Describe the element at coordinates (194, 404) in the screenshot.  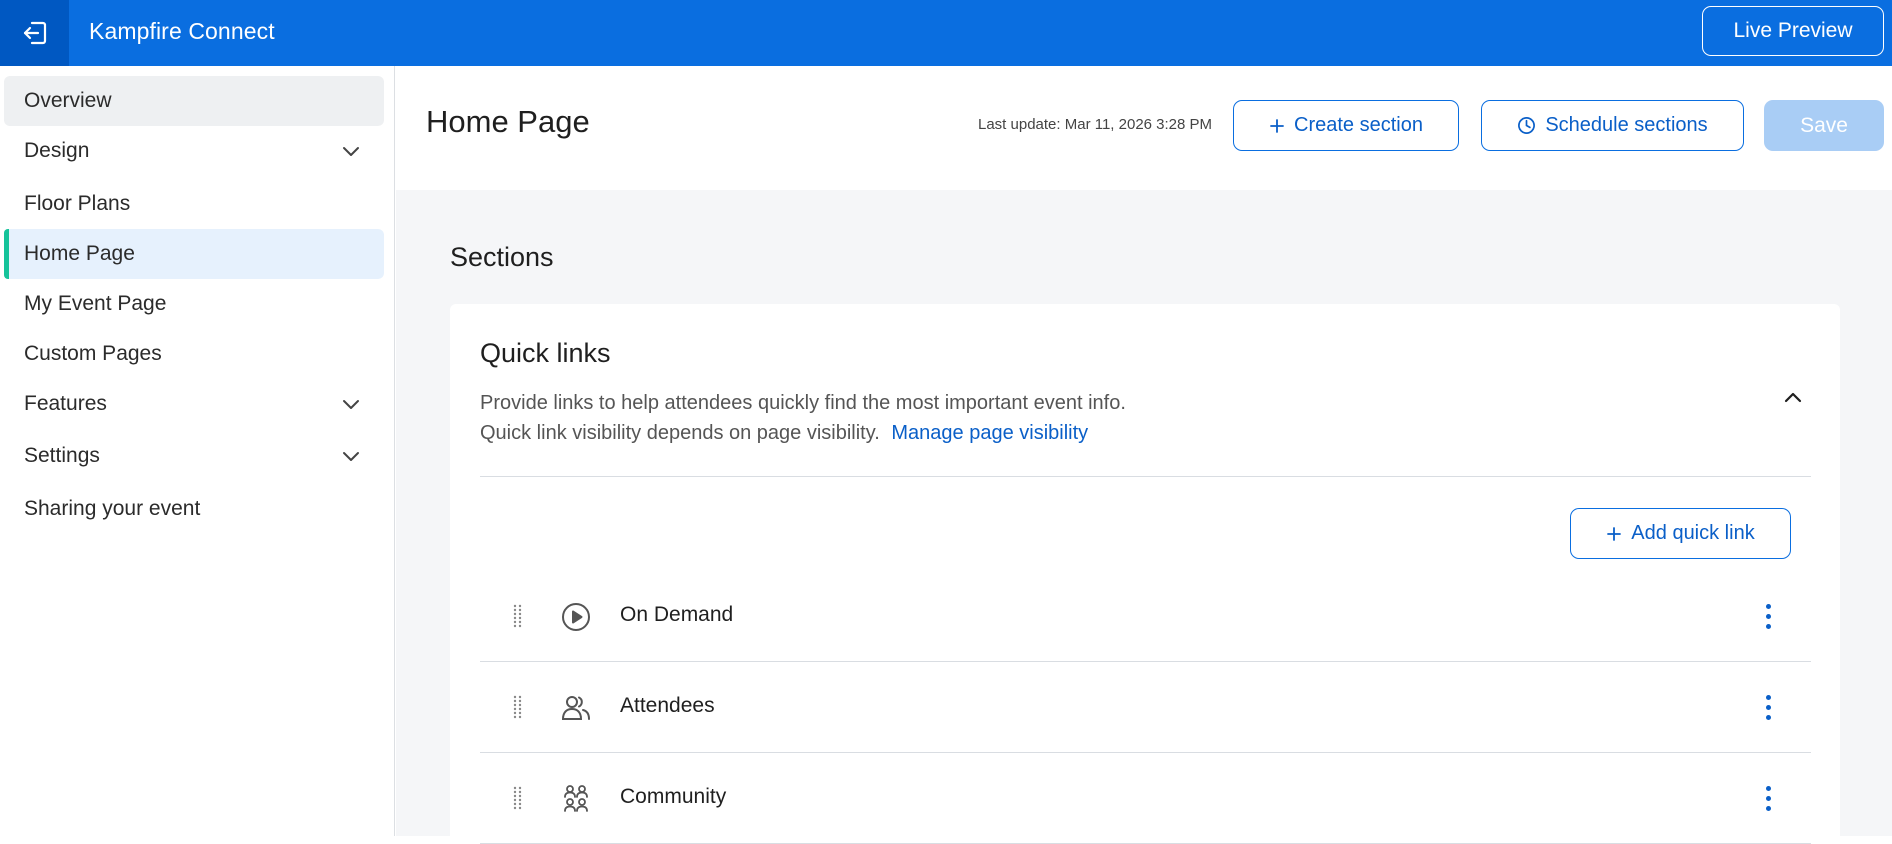
I see `sidebar-item-features: Features` at that location.